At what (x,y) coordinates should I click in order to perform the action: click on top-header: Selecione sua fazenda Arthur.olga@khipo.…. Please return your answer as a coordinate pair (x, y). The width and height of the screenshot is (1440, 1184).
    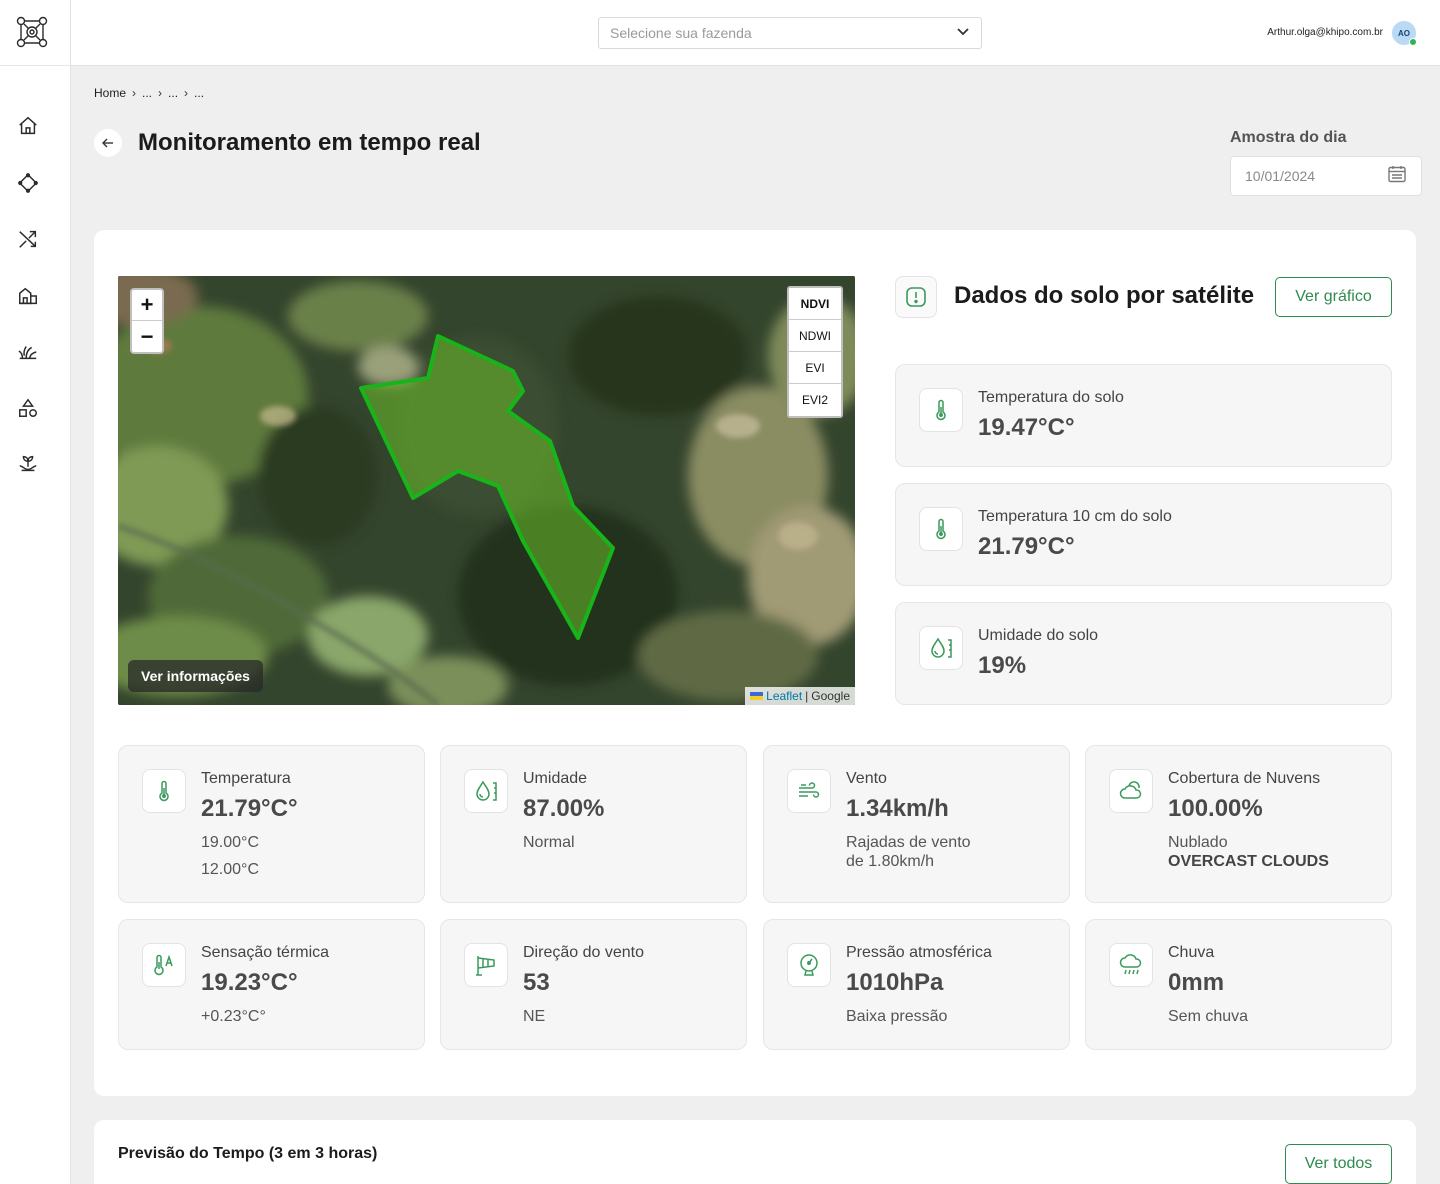
    Looking at the image, I should click on (755, 33).